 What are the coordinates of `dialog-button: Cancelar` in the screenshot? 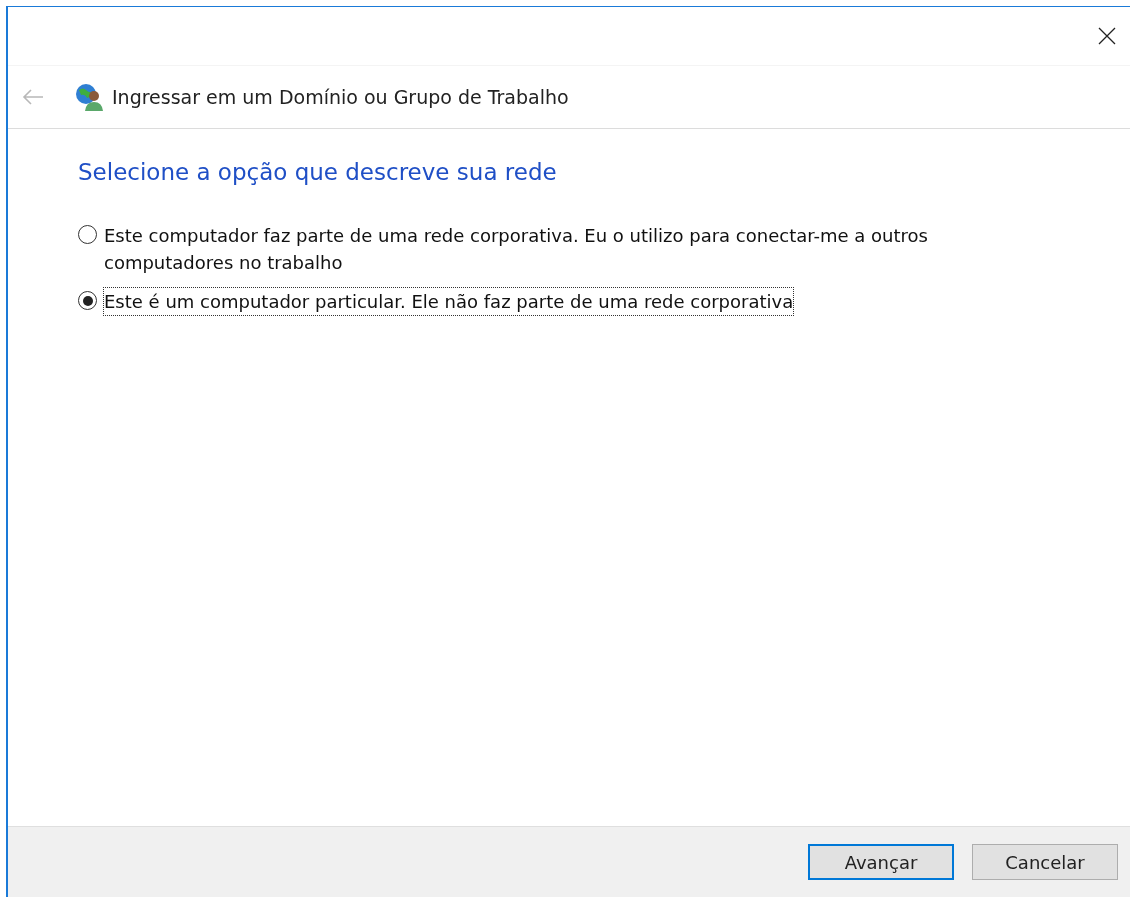 It's located at (1045, 862).